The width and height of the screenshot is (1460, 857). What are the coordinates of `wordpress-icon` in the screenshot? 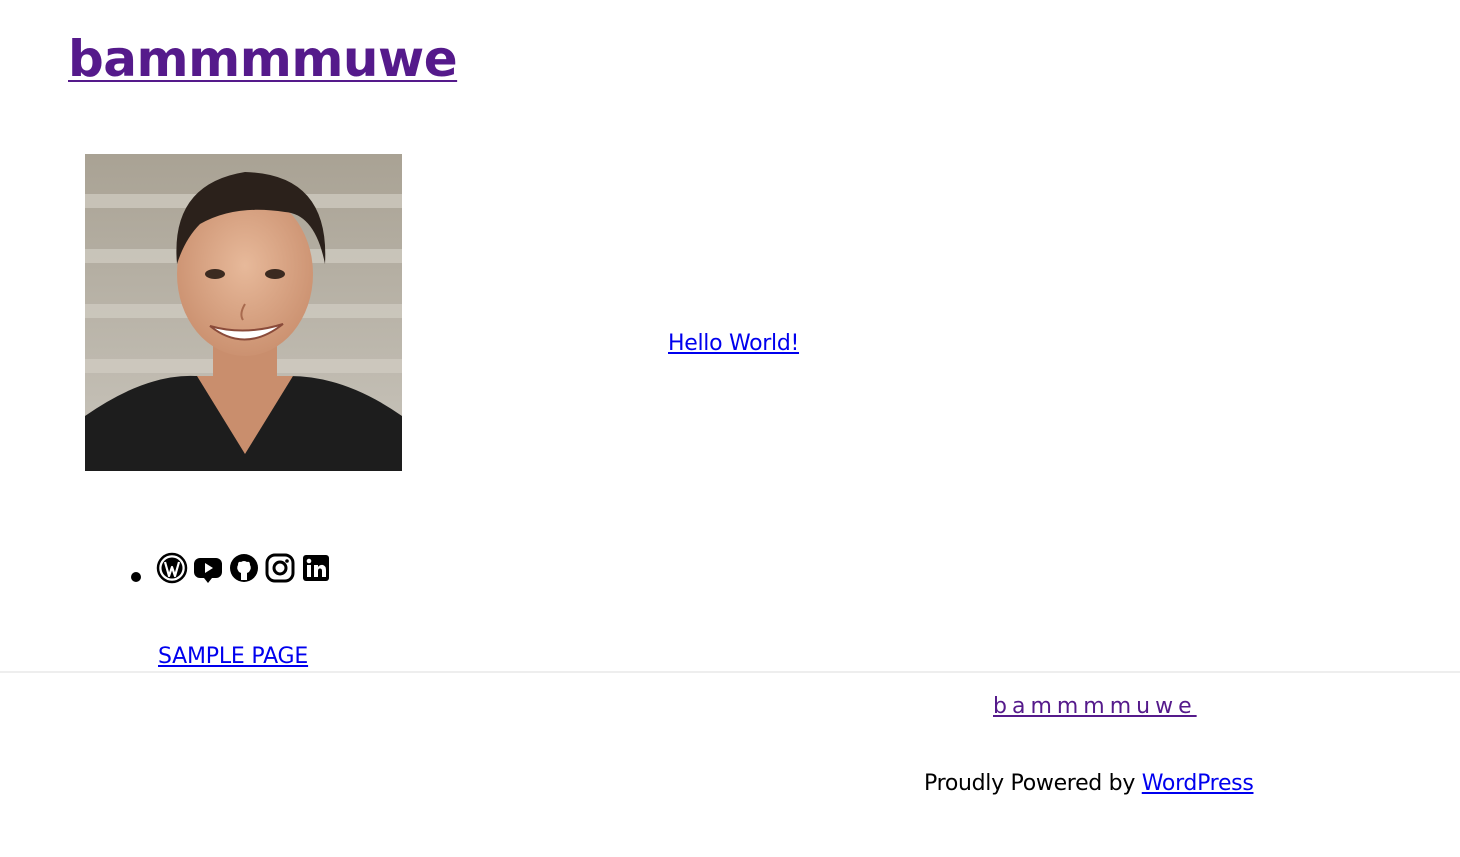 It's located at (172, 568).